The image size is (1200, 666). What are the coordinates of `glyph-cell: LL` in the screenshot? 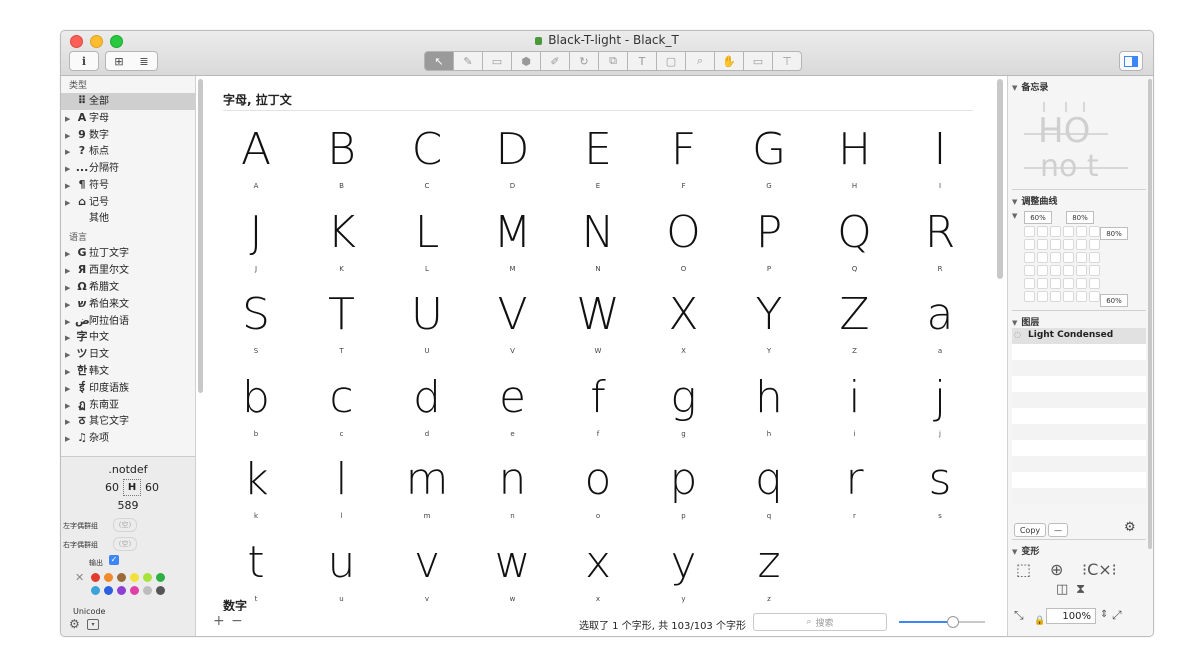 It's located at (427, 247).